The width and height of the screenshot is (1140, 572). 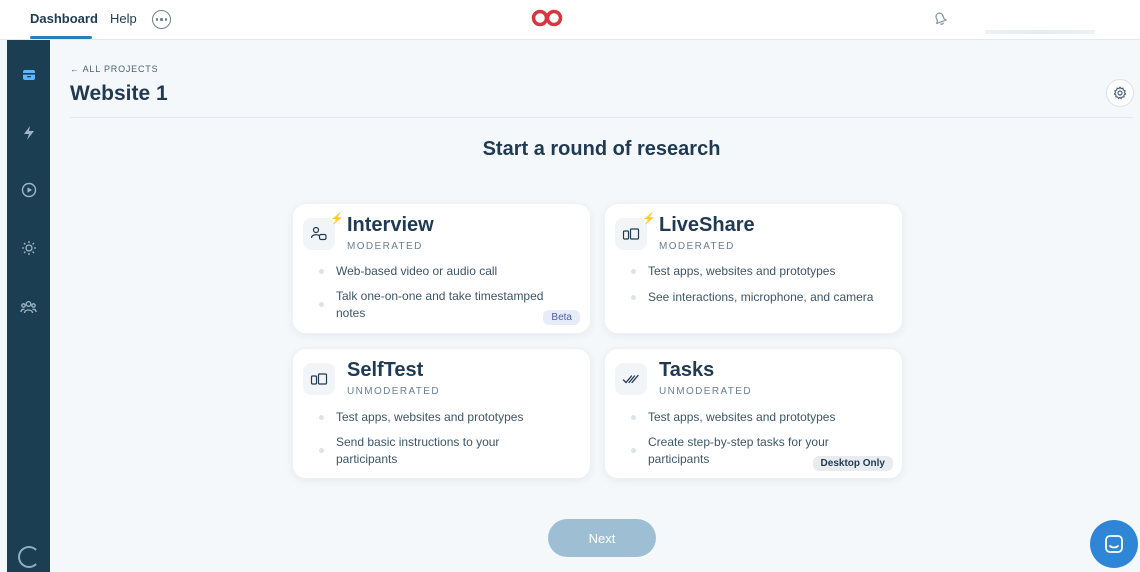 What do you see at coordinates (570, 20) in the screenshot?
I see `top-bar: Dashboard Help` at bounding box center [570, 20].